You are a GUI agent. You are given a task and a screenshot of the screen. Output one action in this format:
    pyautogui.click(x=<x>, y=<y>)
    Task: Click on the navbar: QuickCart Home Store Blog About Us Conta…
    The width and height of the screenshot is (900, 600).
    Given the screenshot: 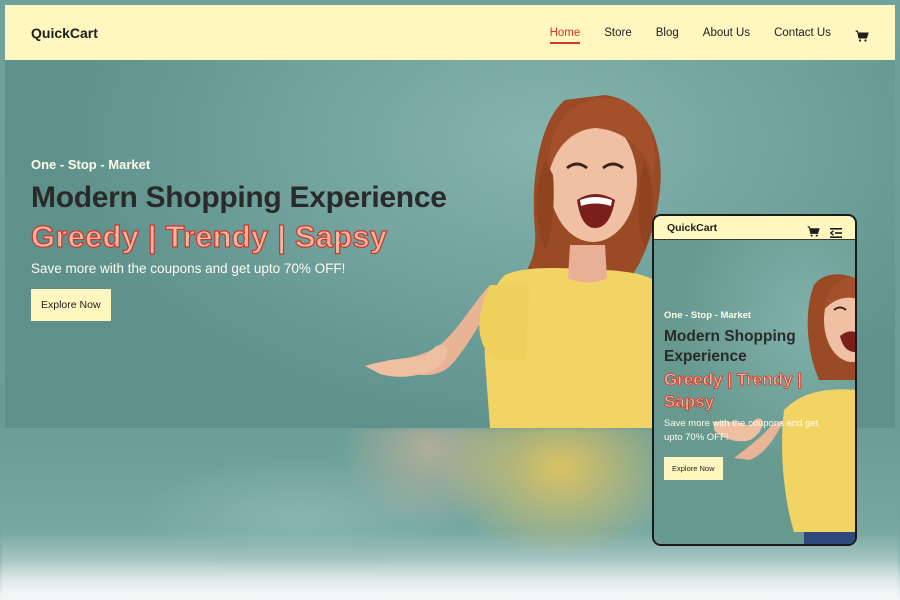 What is the action you would take?
    pyautogui.click(x=450, y=32)
    